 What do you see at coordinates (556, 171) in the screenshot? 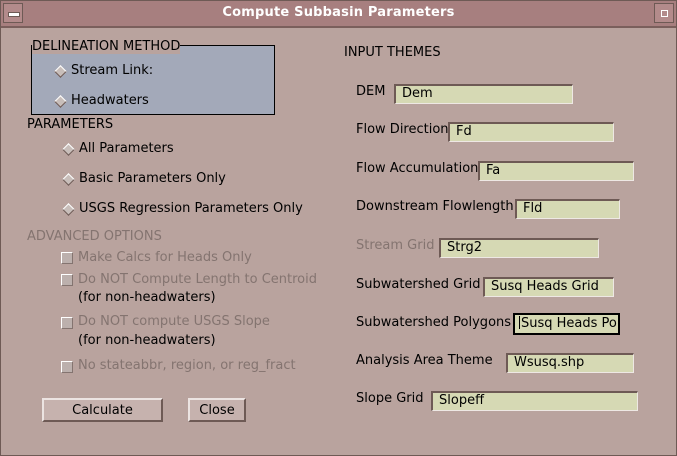
I see `flow-accumulation-field: Fa` at bounding box center [556, 171].